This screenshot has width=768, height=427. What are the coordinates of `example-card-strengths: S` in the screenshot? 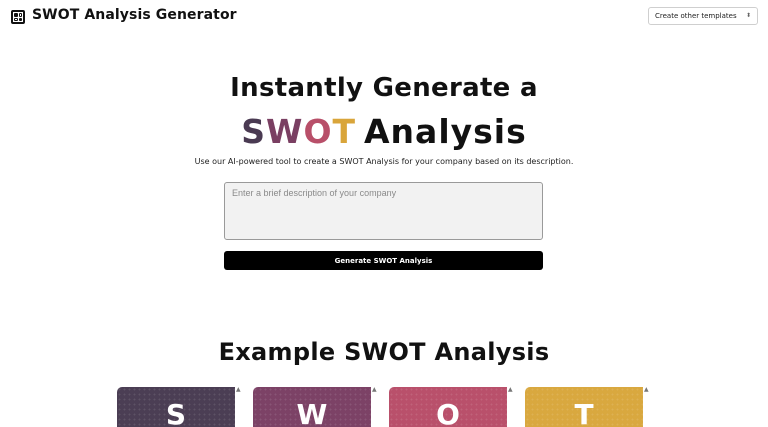 It's located at (176, 407).